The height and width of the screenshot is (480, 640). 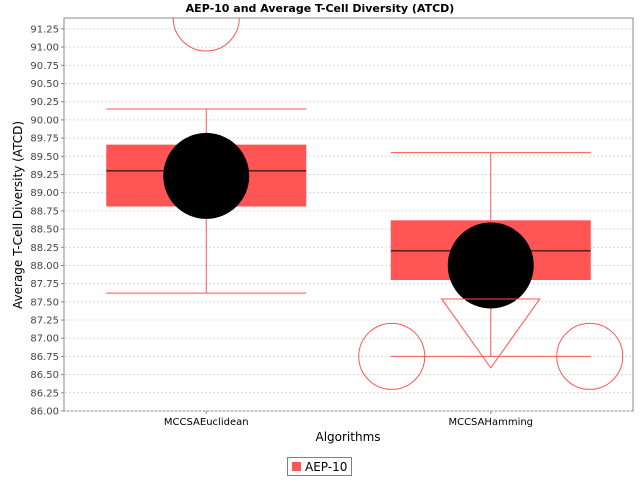 What do you see at coordinates (44, 412) in the screenshot?
I see `y-tick-label: 86.00` at bounding box center [44, 412].